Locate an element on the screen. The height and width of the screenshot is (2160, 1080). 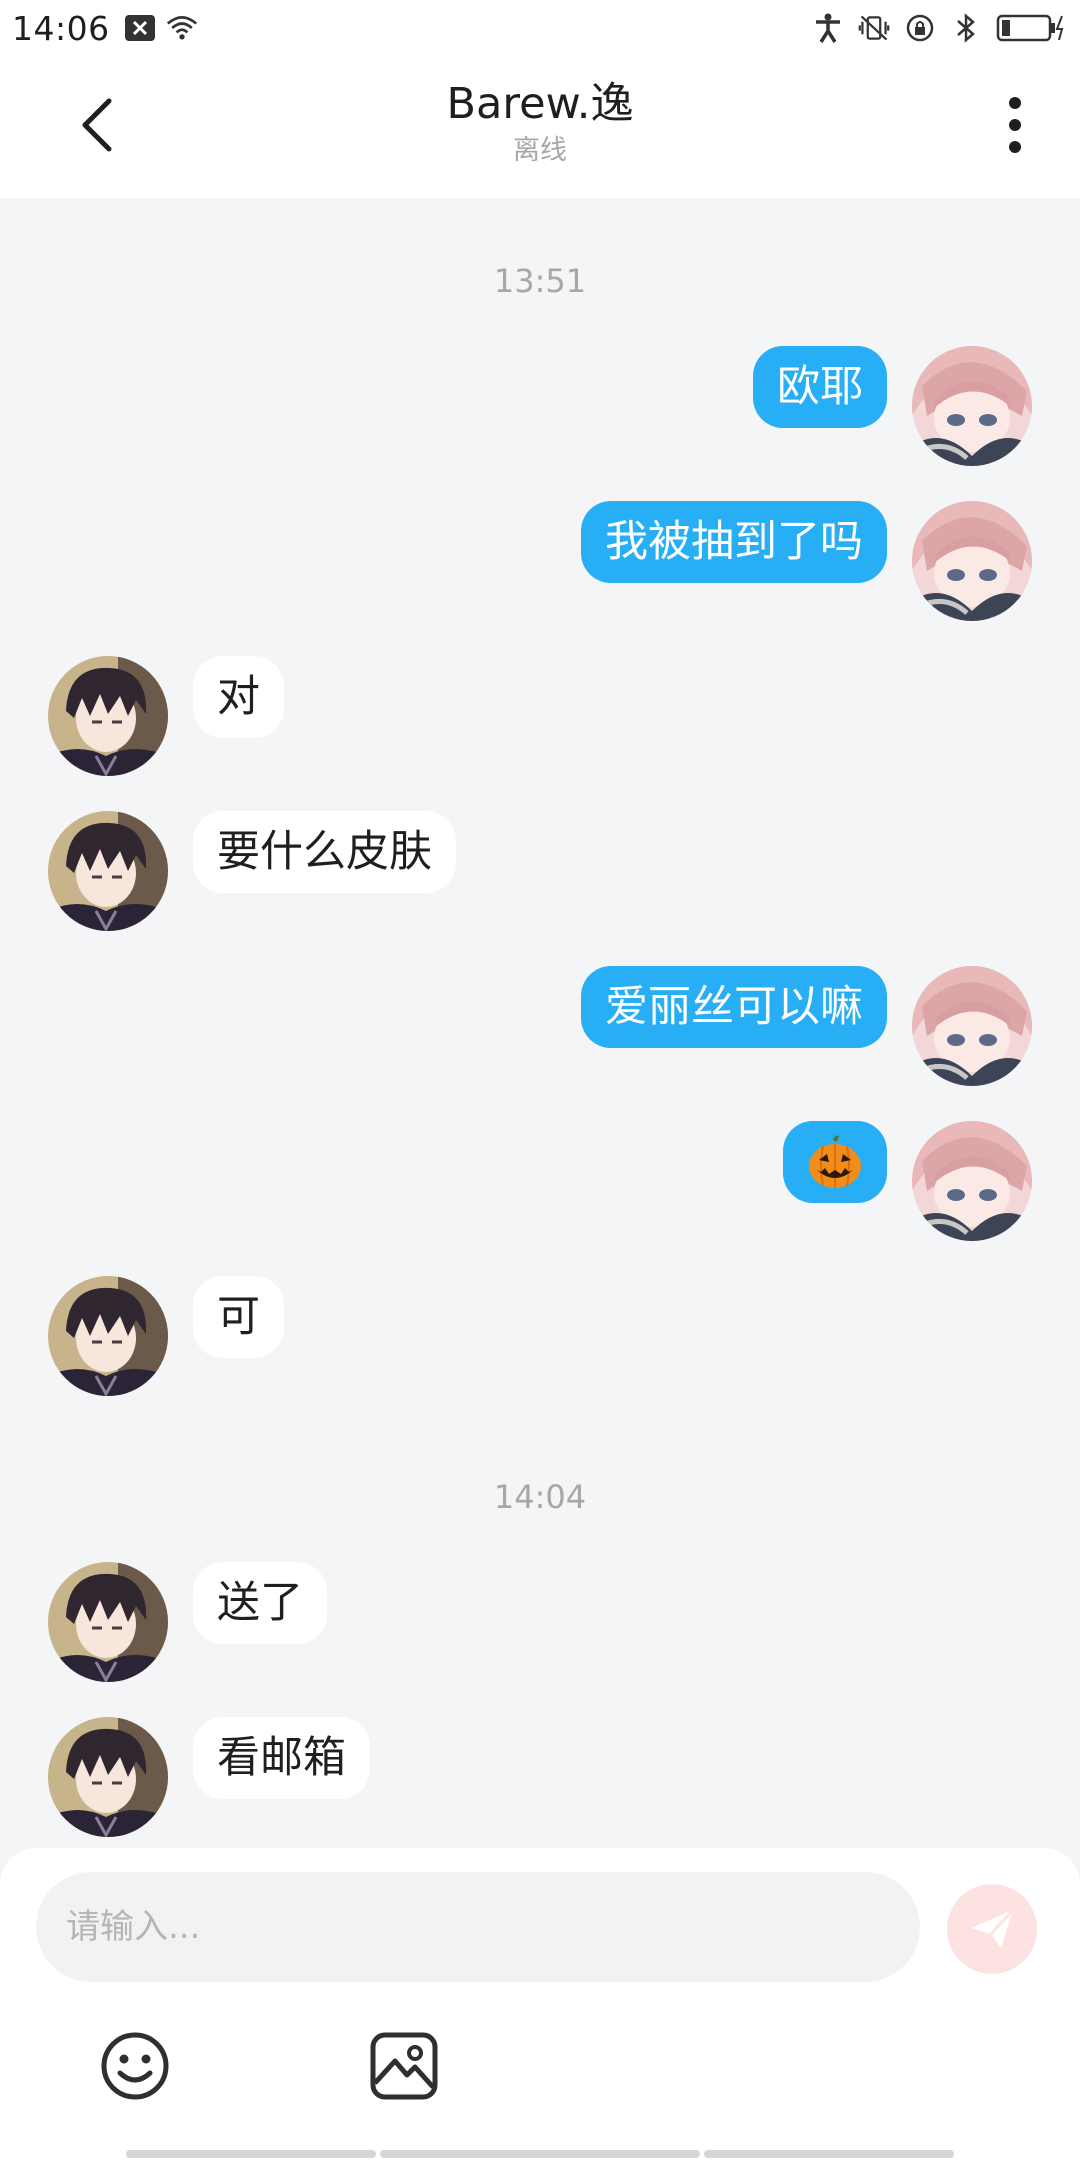
message-bubble-incoming: 可 is located at coordinates (238, 1317).